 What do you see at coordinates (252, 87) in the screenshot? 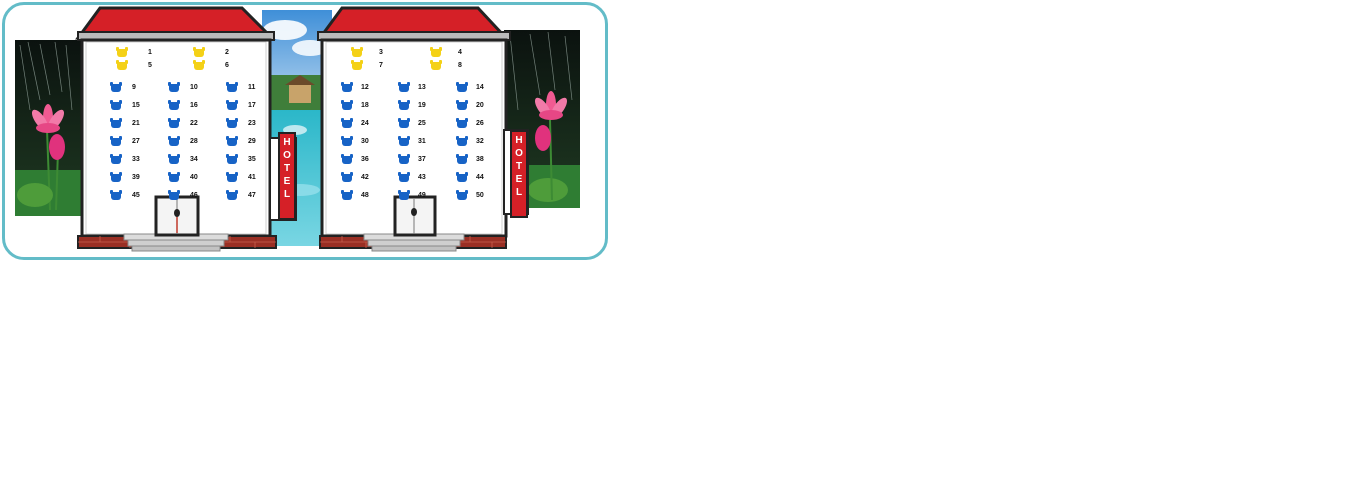
I see `seat-number-label: 11` at bounding box center [252, 87].